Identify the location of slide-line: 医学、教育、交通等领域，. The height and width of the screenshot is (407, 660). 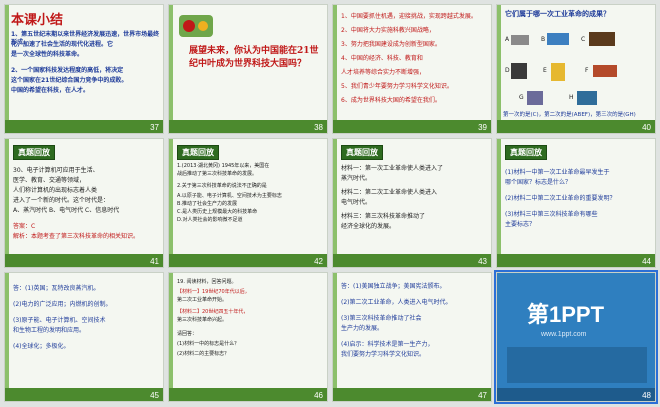
(49, 180).